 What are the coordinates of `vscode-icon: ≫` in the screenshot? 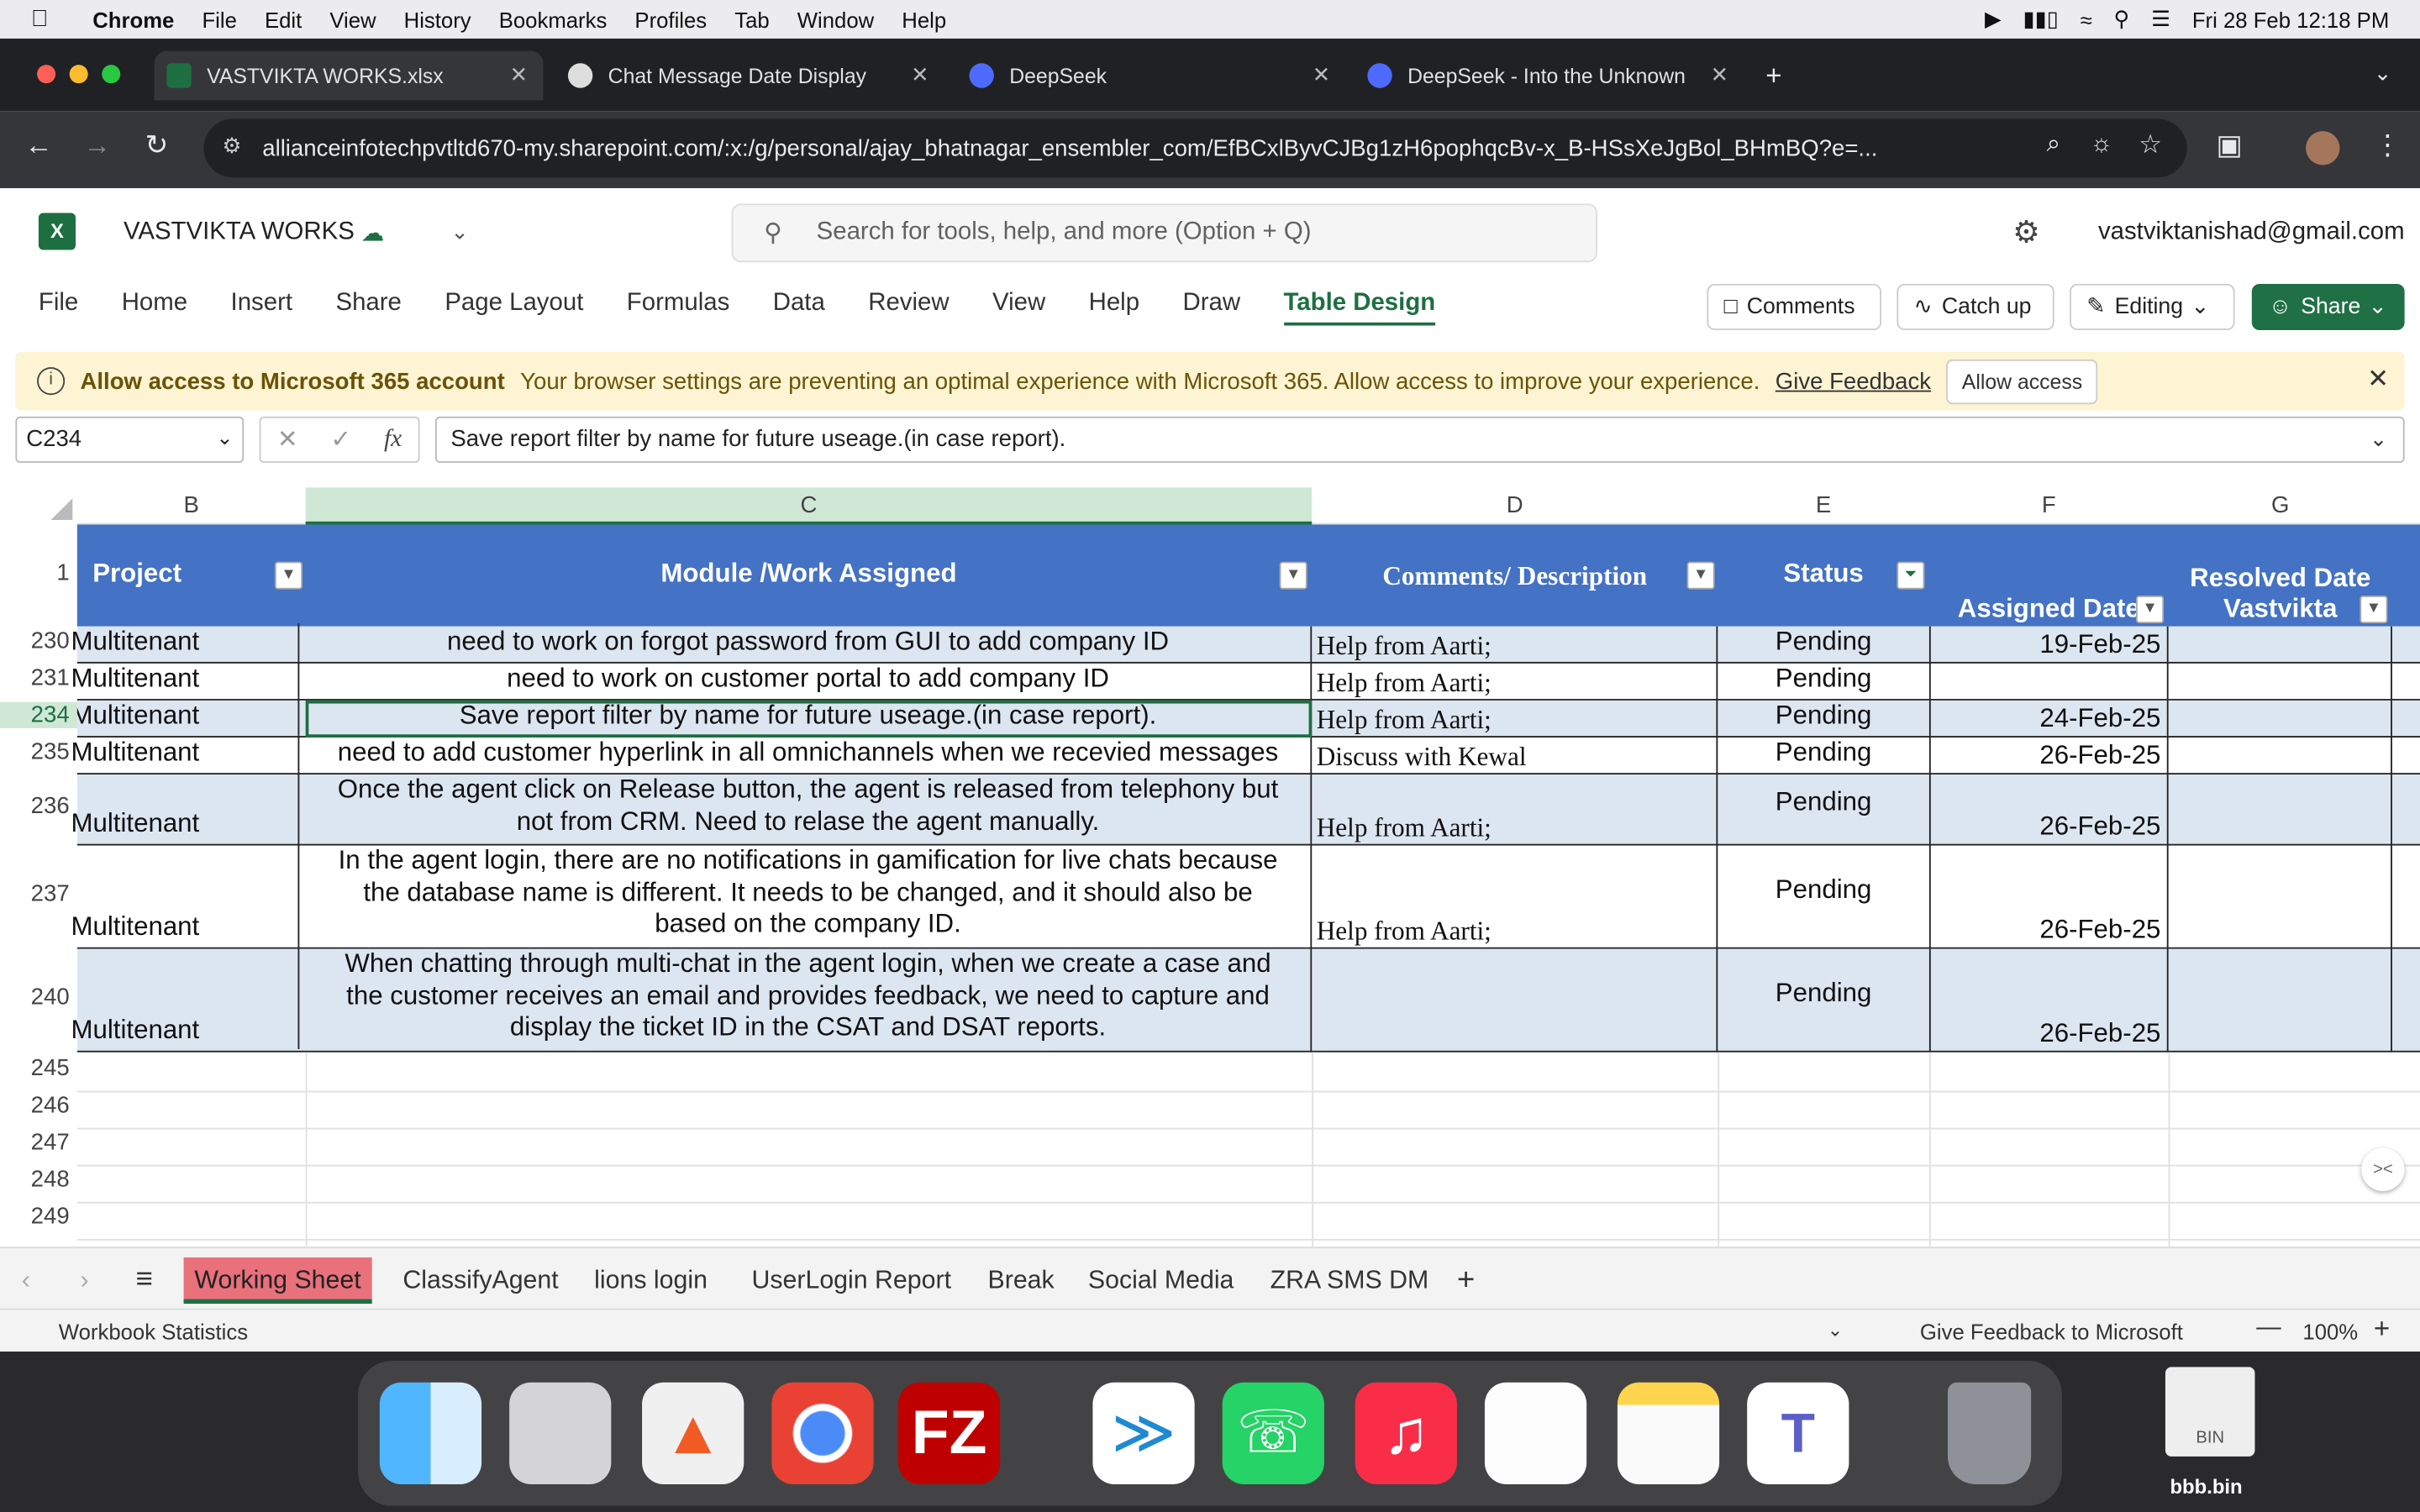 It's located at (1143, 1433).